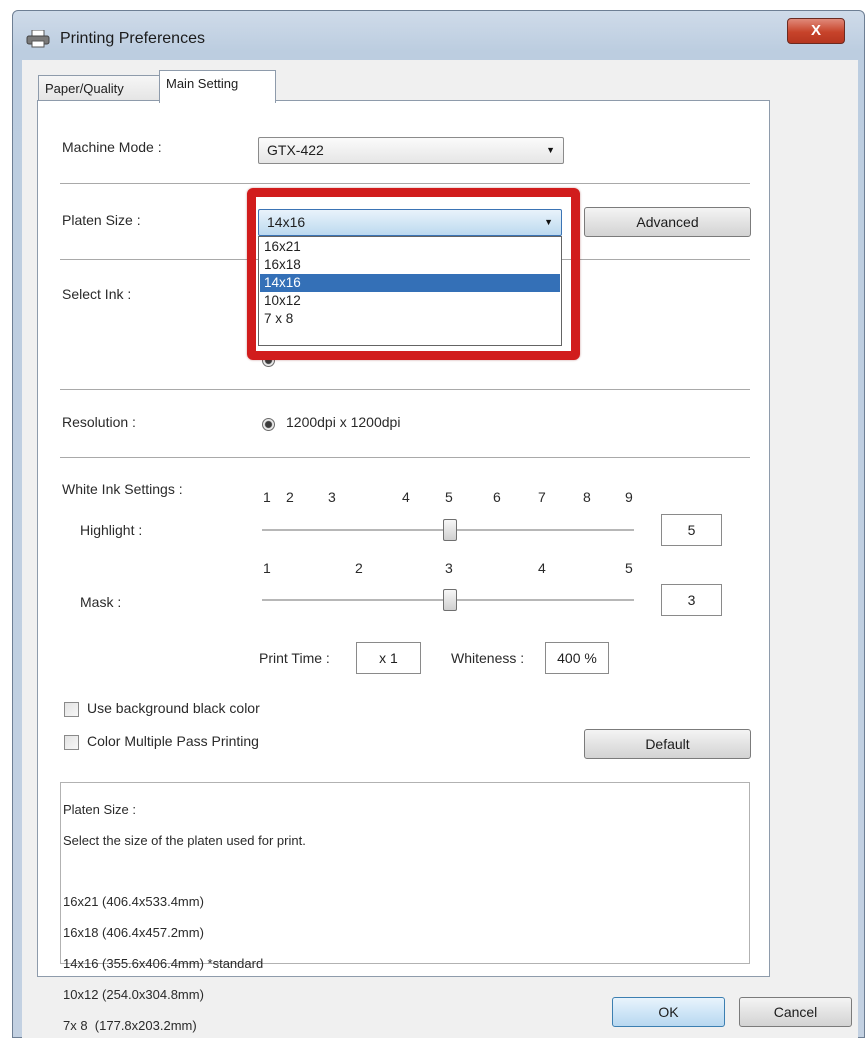  What do you see at coordinates (267, 497) in the screenshot?
I see `highlight-tick: 1` at bounding box center [267, 497].